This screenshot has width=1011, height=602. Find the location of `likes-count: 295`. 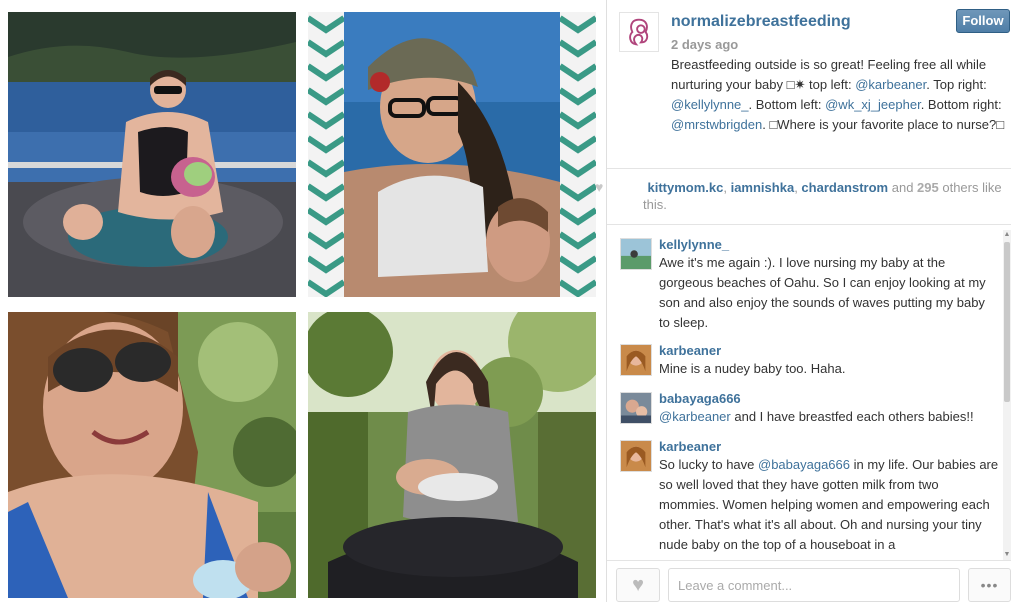

likes-count: 295 is located at coordinates (928, 187).